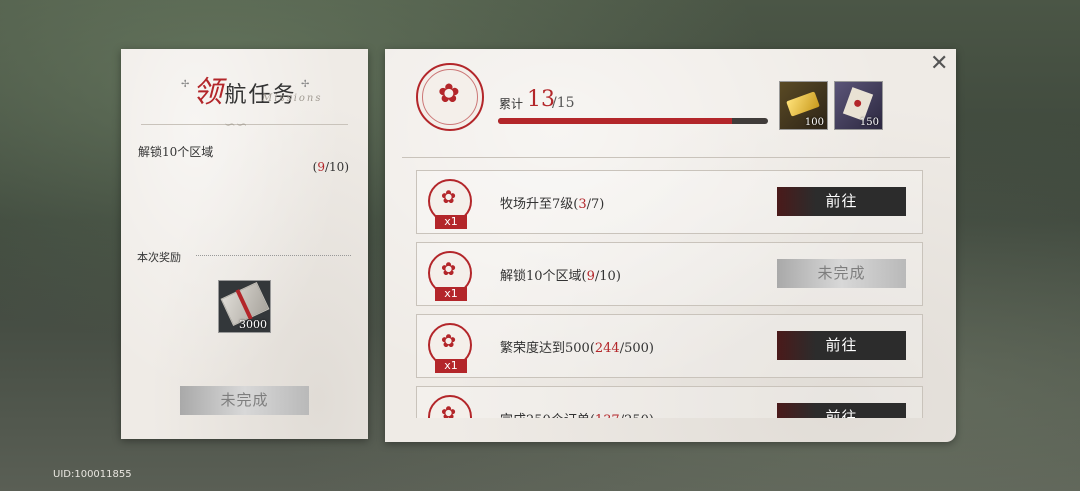 The image size is (1080, 491). I want to click on current-task-progress: (9/10), so click(330, 167).